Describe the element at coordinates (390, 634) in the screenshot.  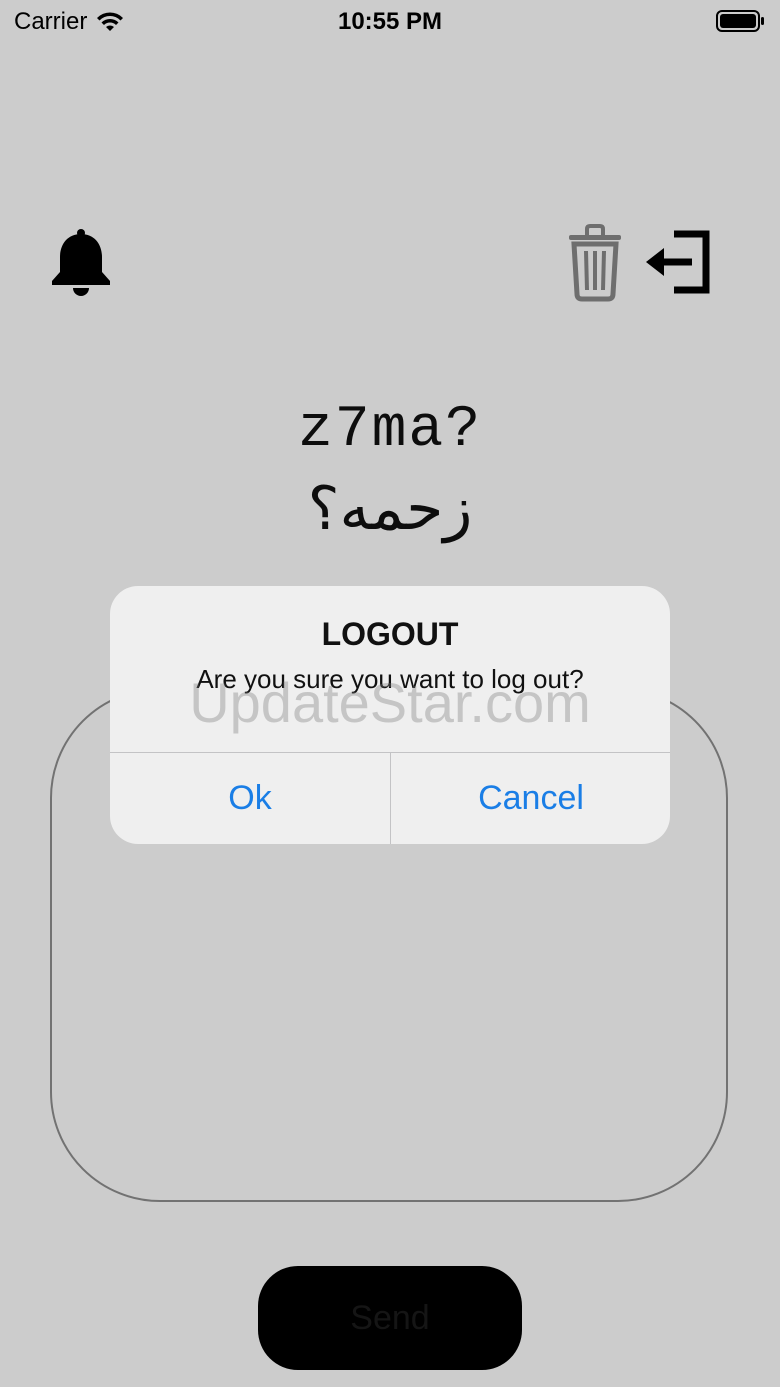
I see `alert-title: LOGOUT` at that location.